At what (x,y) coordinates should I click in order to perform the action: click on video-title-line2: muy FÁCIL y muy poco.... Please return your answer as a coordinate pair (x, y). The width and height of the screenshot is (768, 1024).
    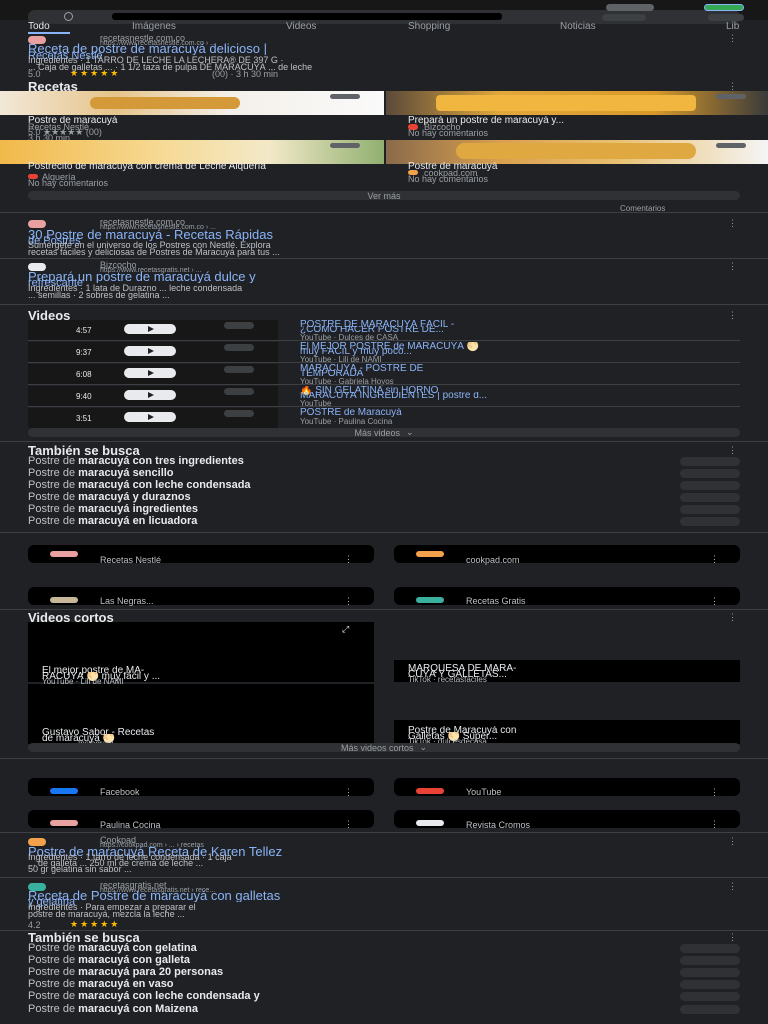
    Looking at the image, I should click on (520, 352).